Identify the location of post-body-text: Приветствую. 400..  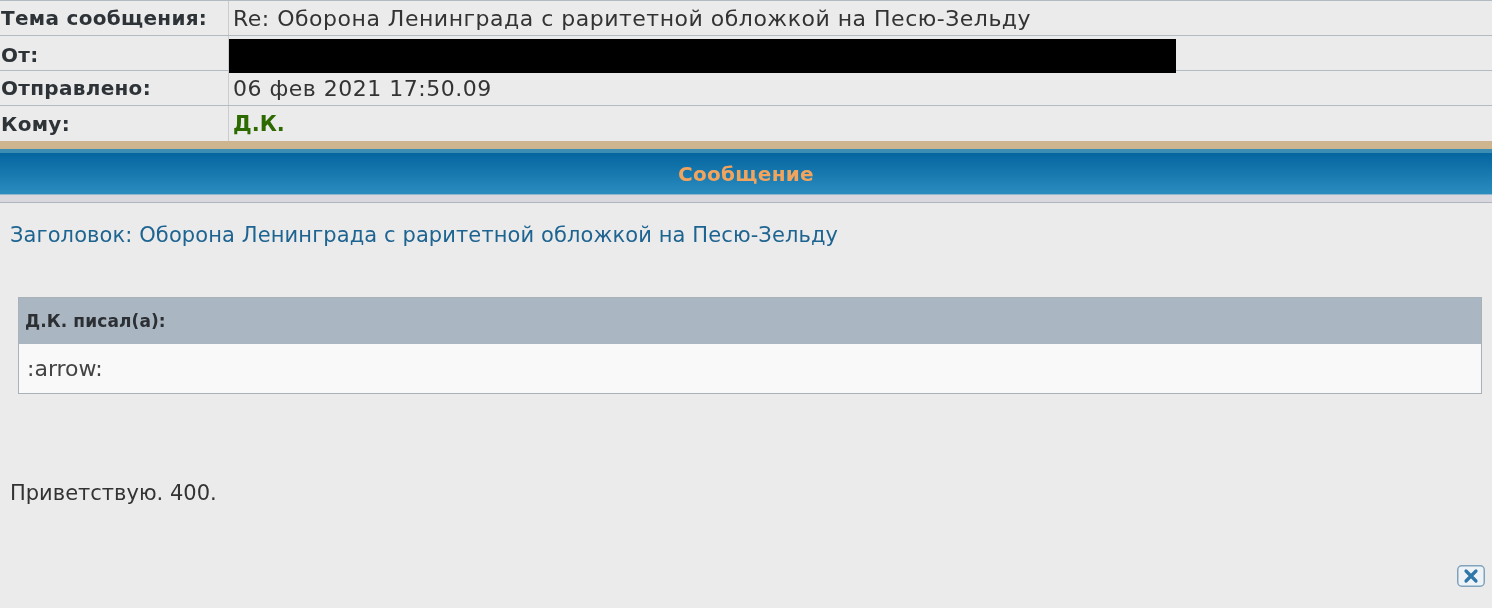
(113, 493).